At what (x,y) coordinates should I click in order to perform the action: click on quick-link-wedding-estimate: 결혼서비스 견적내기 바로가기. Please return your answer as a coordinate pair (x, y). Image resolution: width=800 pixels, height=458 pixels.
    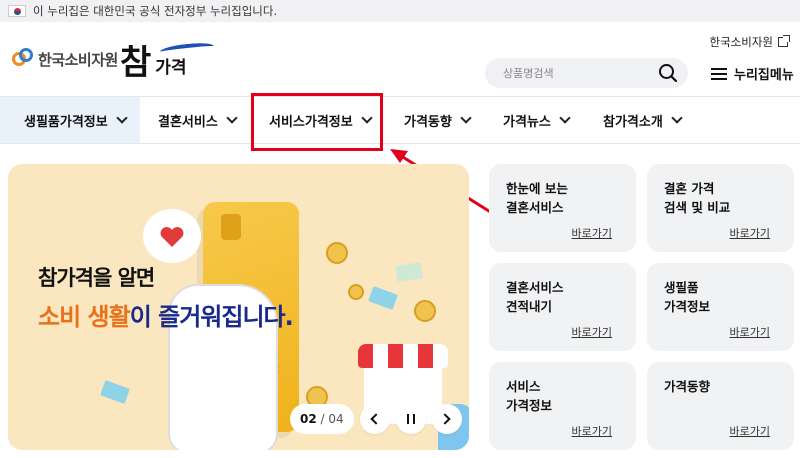
    Looking at the image, I should click on (562, 307).